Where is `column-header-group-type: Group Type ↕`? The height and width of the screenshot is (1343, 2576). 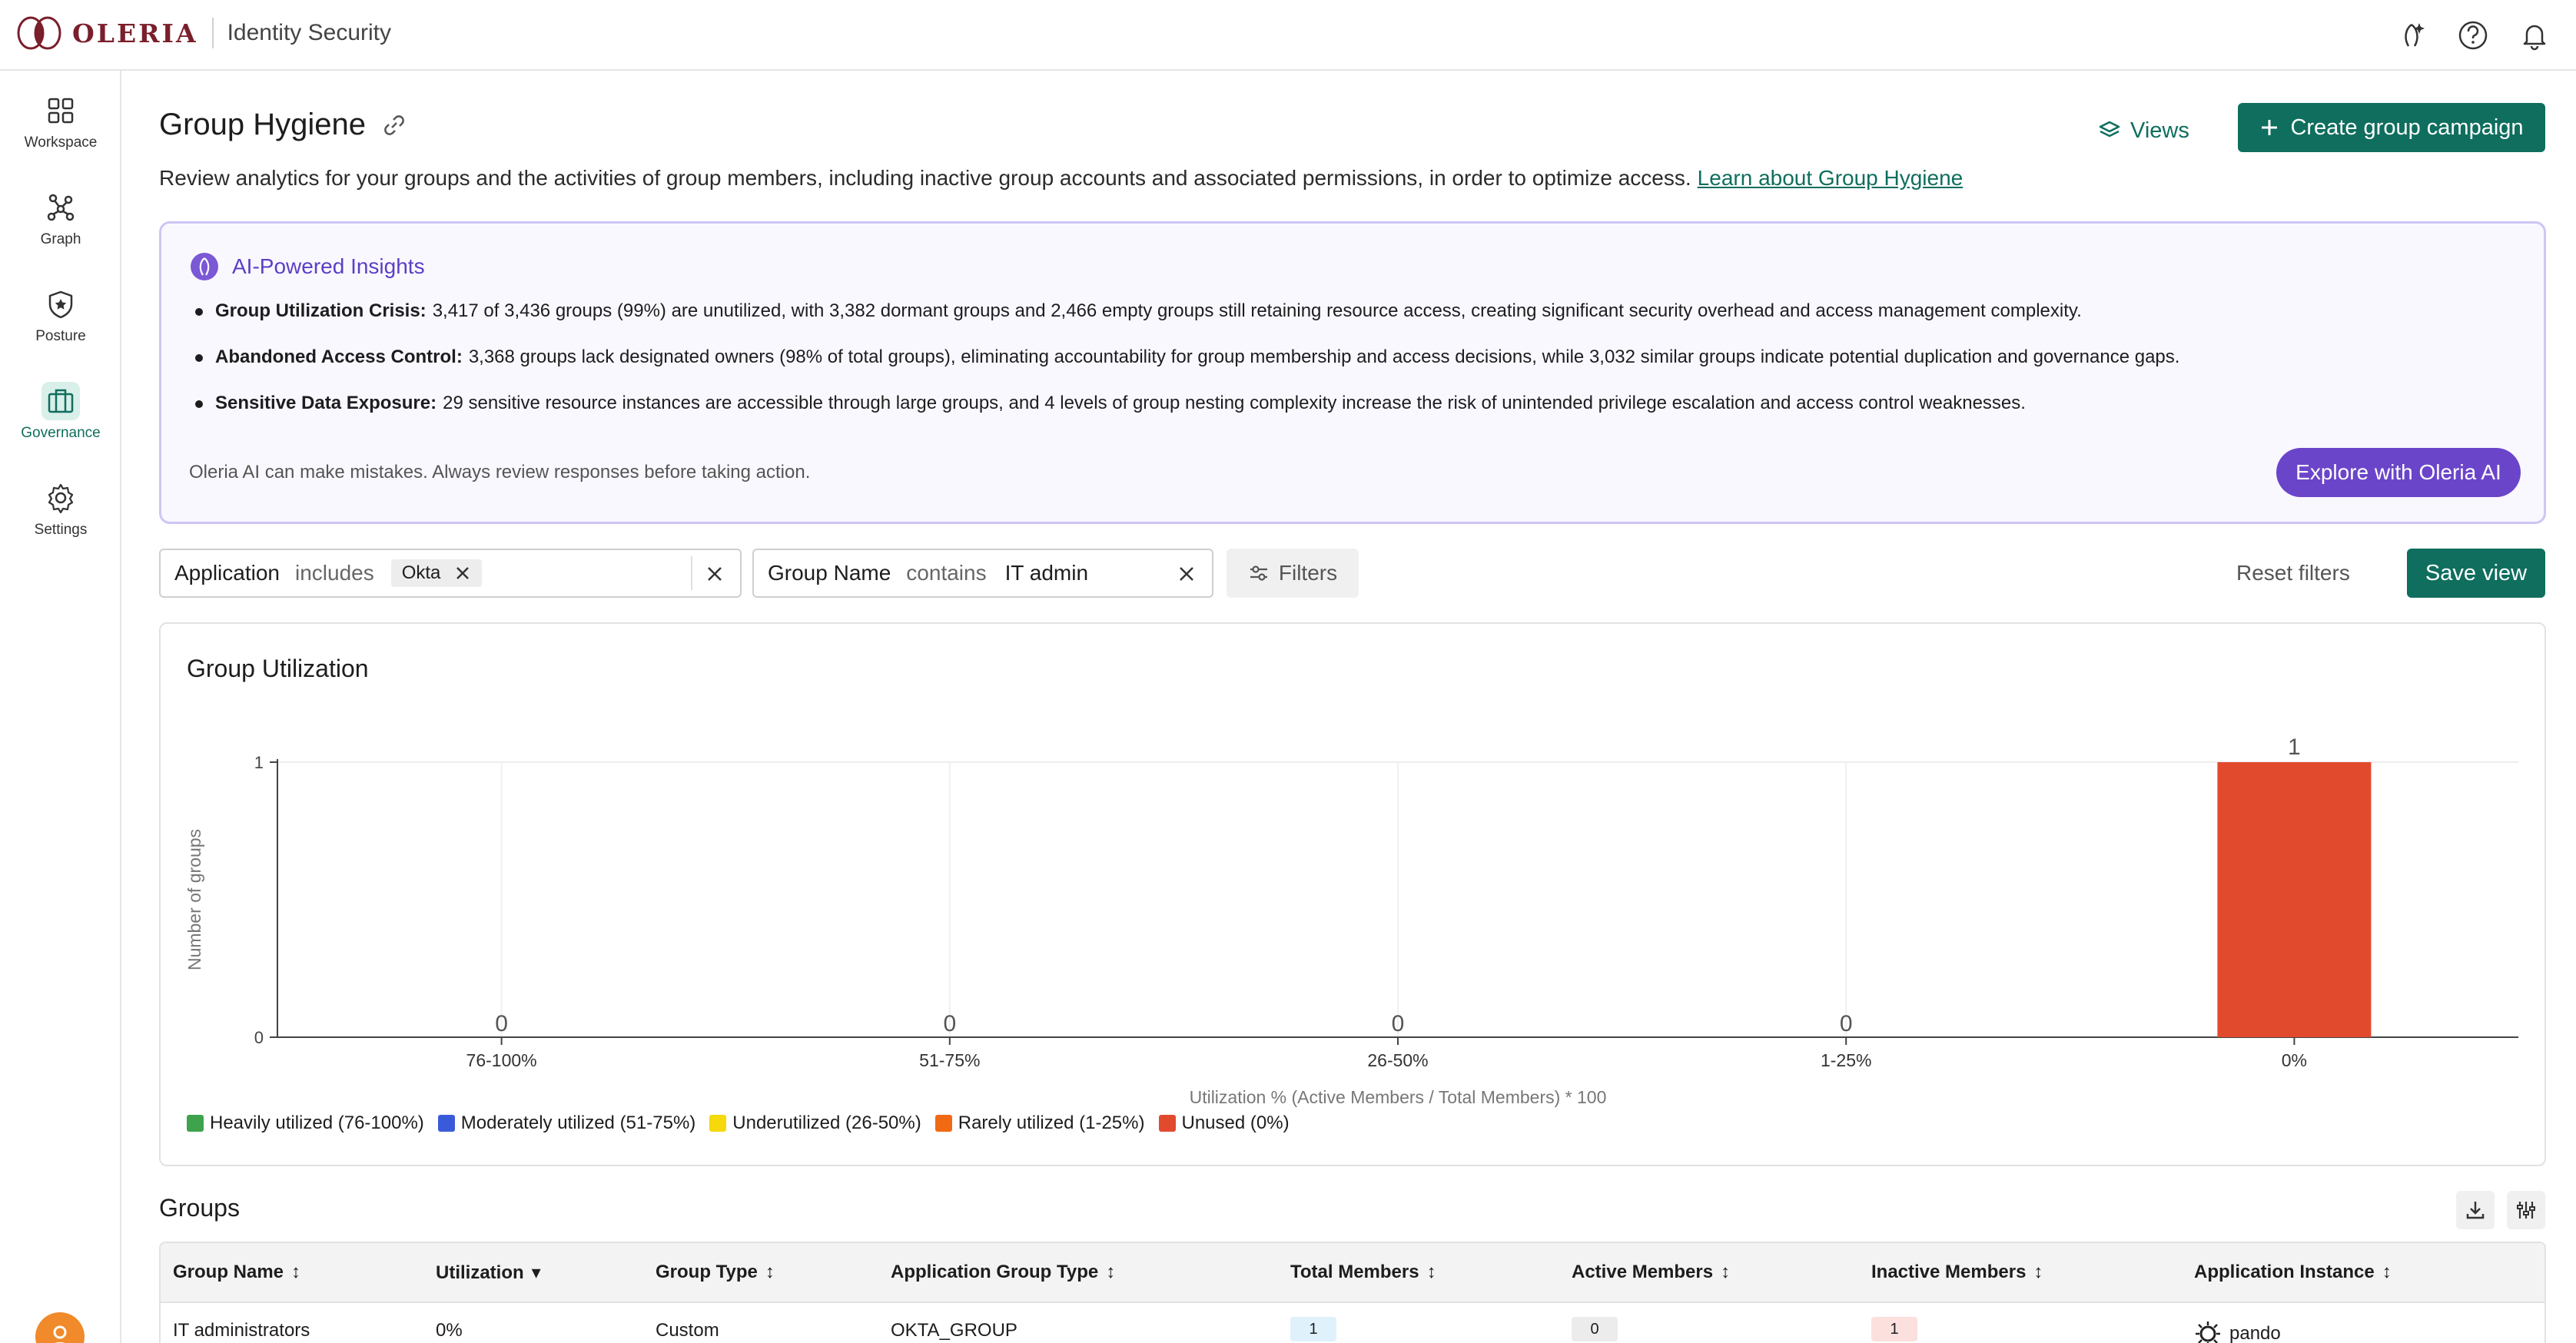 column-header-group-type: Group Type ↕ is located at coordinates (715, 1272).